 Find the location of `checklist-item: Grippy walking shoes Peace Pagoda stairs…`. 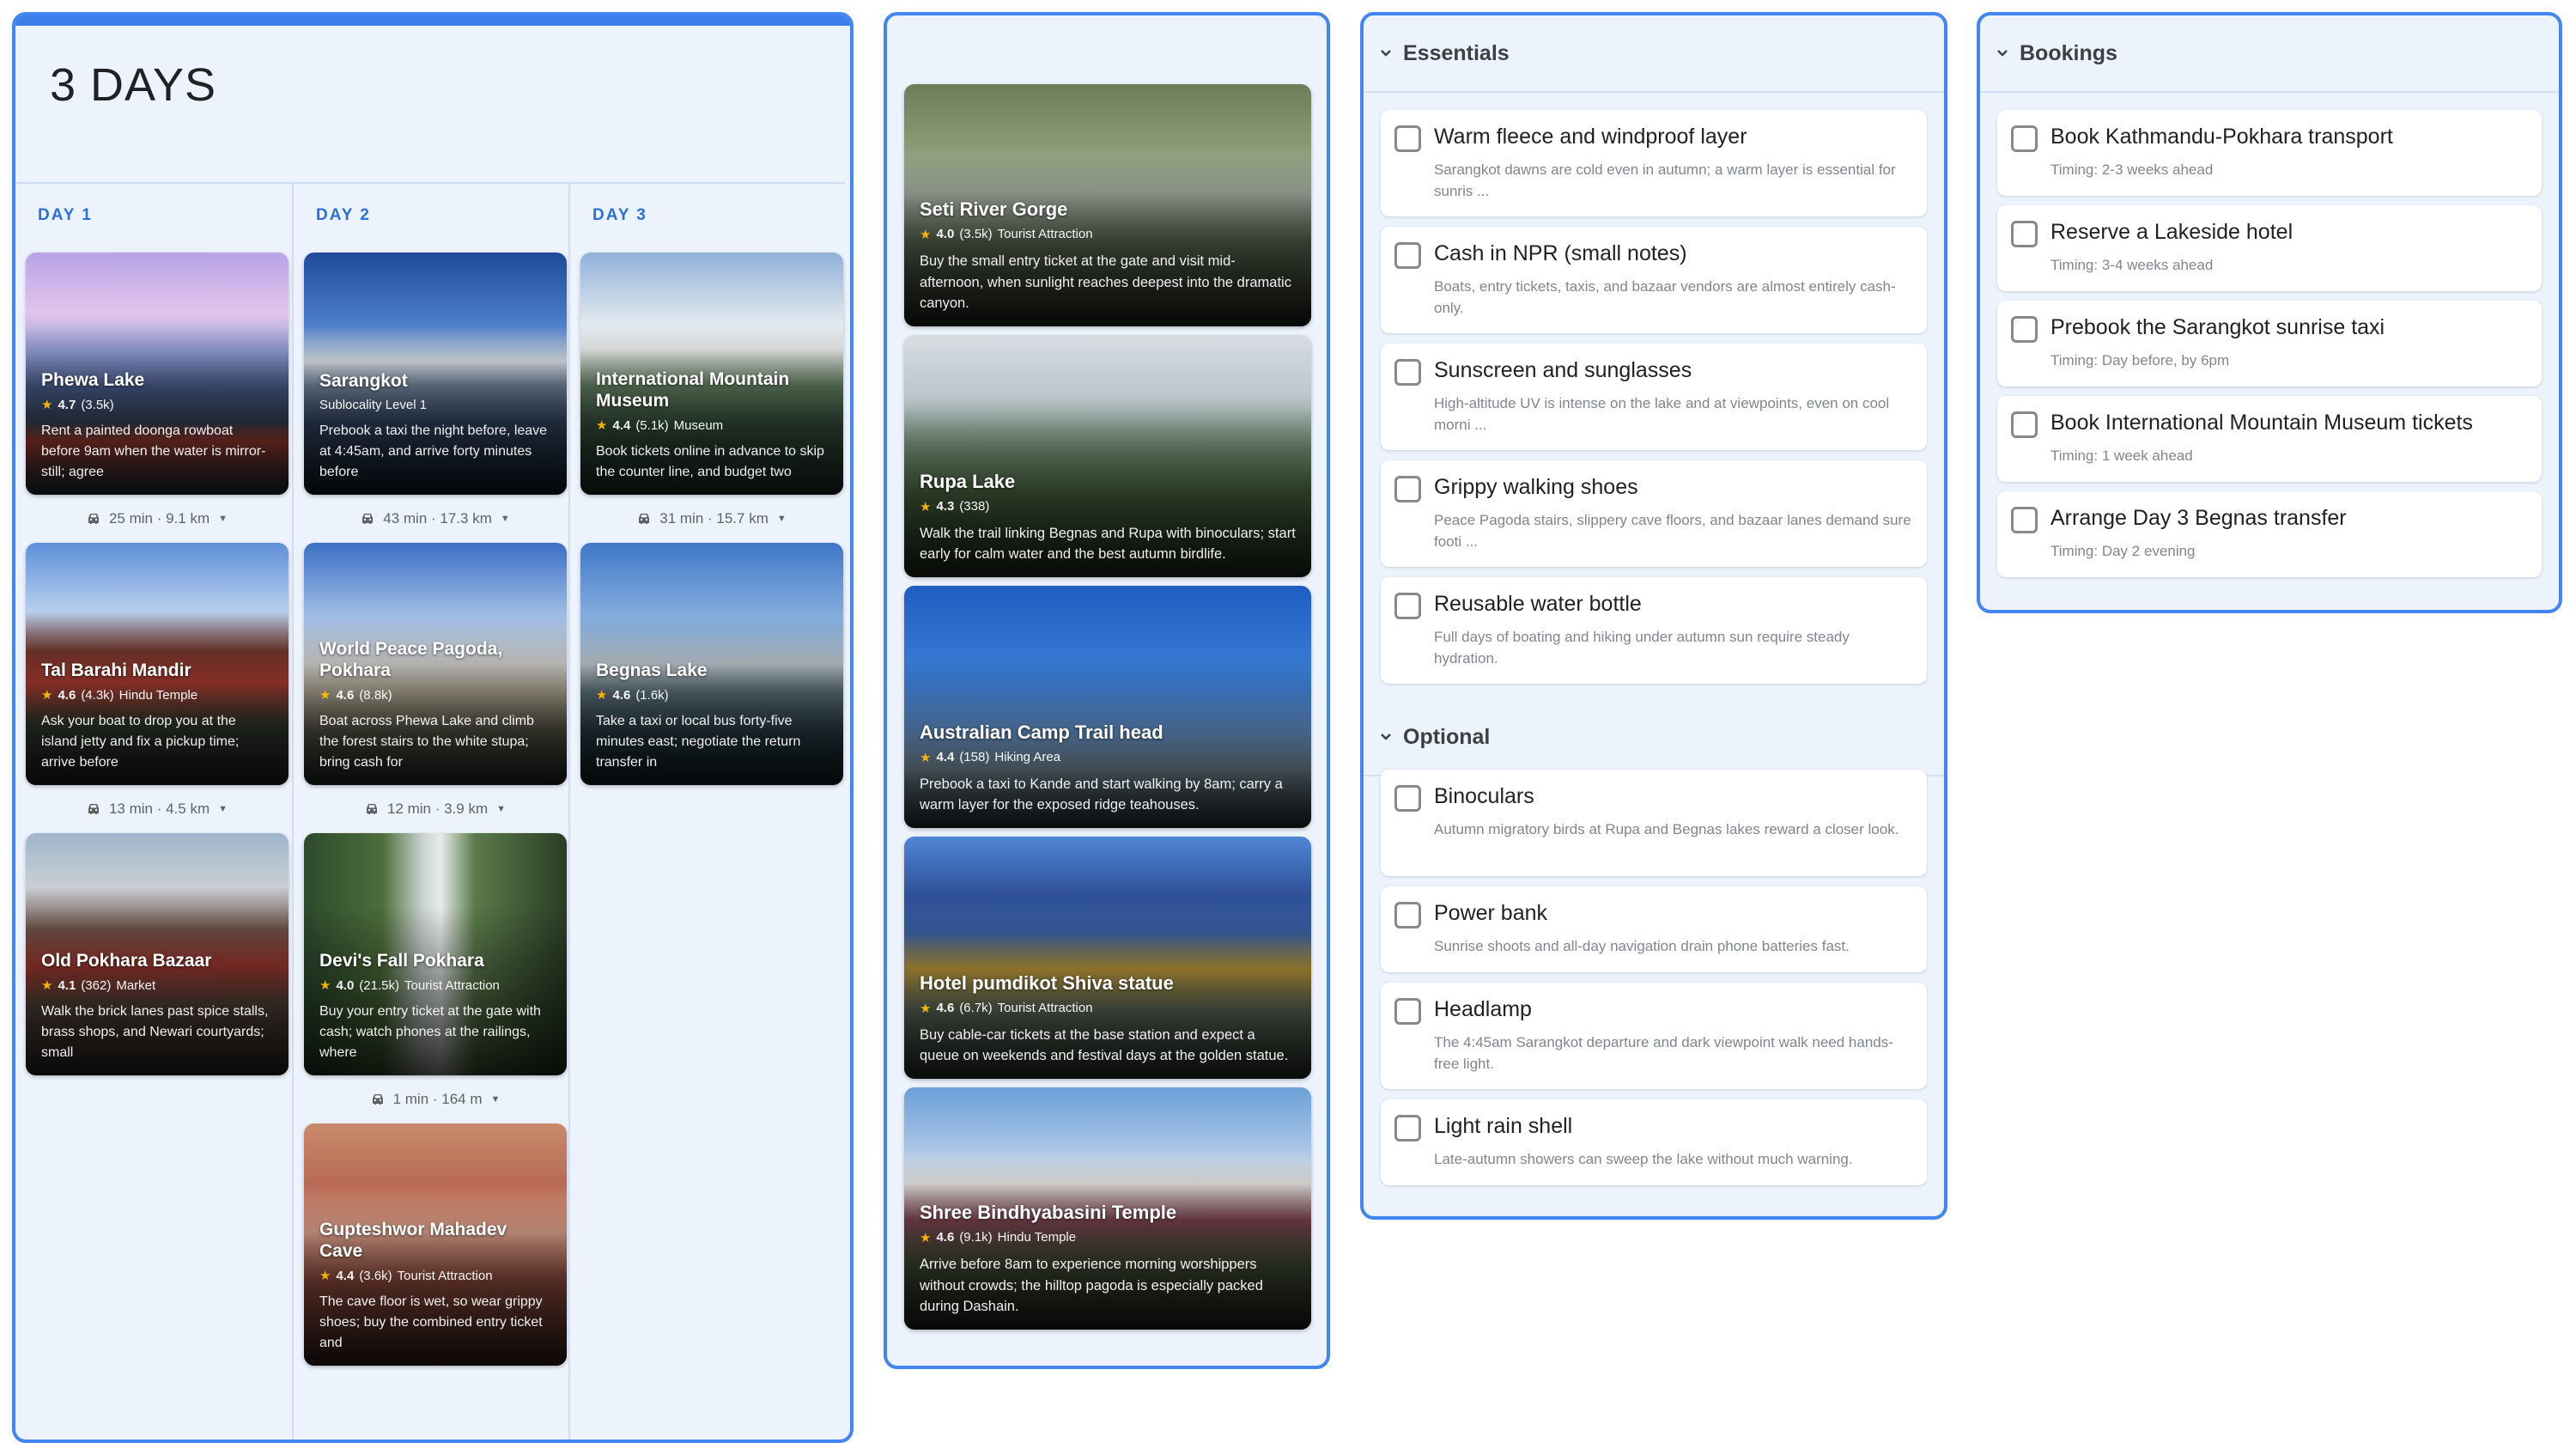

checklist-item: Grippy walking shoes Peace Pagoda stairs… is located at coordinates (1654, 513).